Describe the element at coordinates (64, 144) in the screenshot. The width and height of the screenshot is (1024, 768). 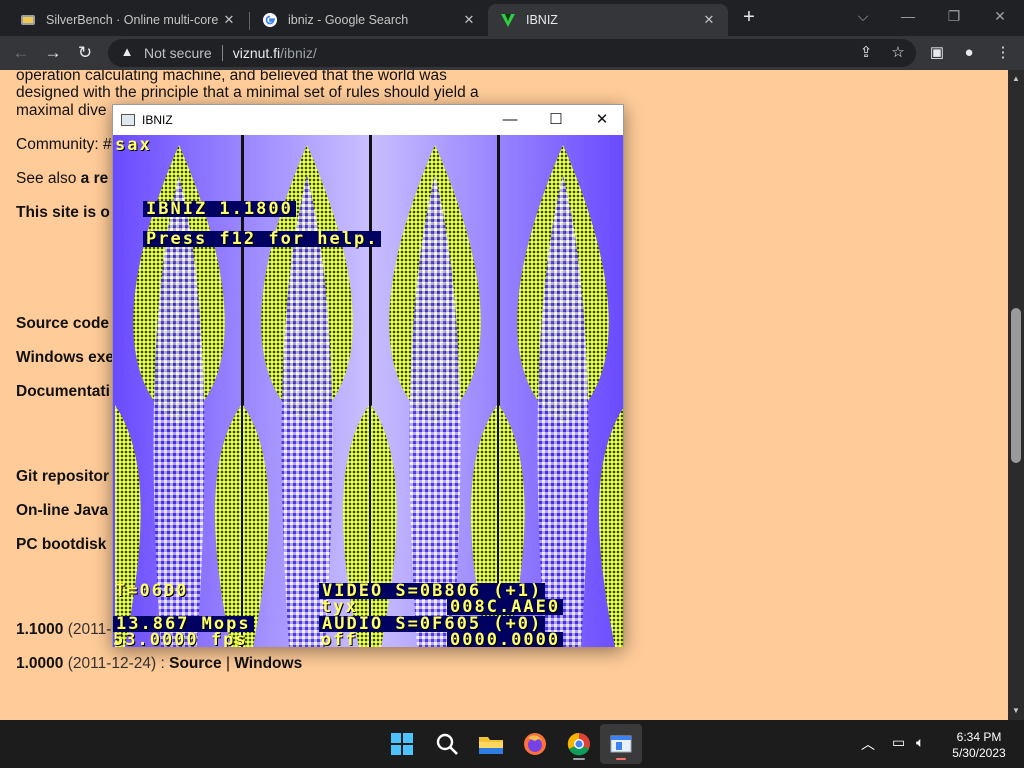
I see `community-text: Community: #` at that location.